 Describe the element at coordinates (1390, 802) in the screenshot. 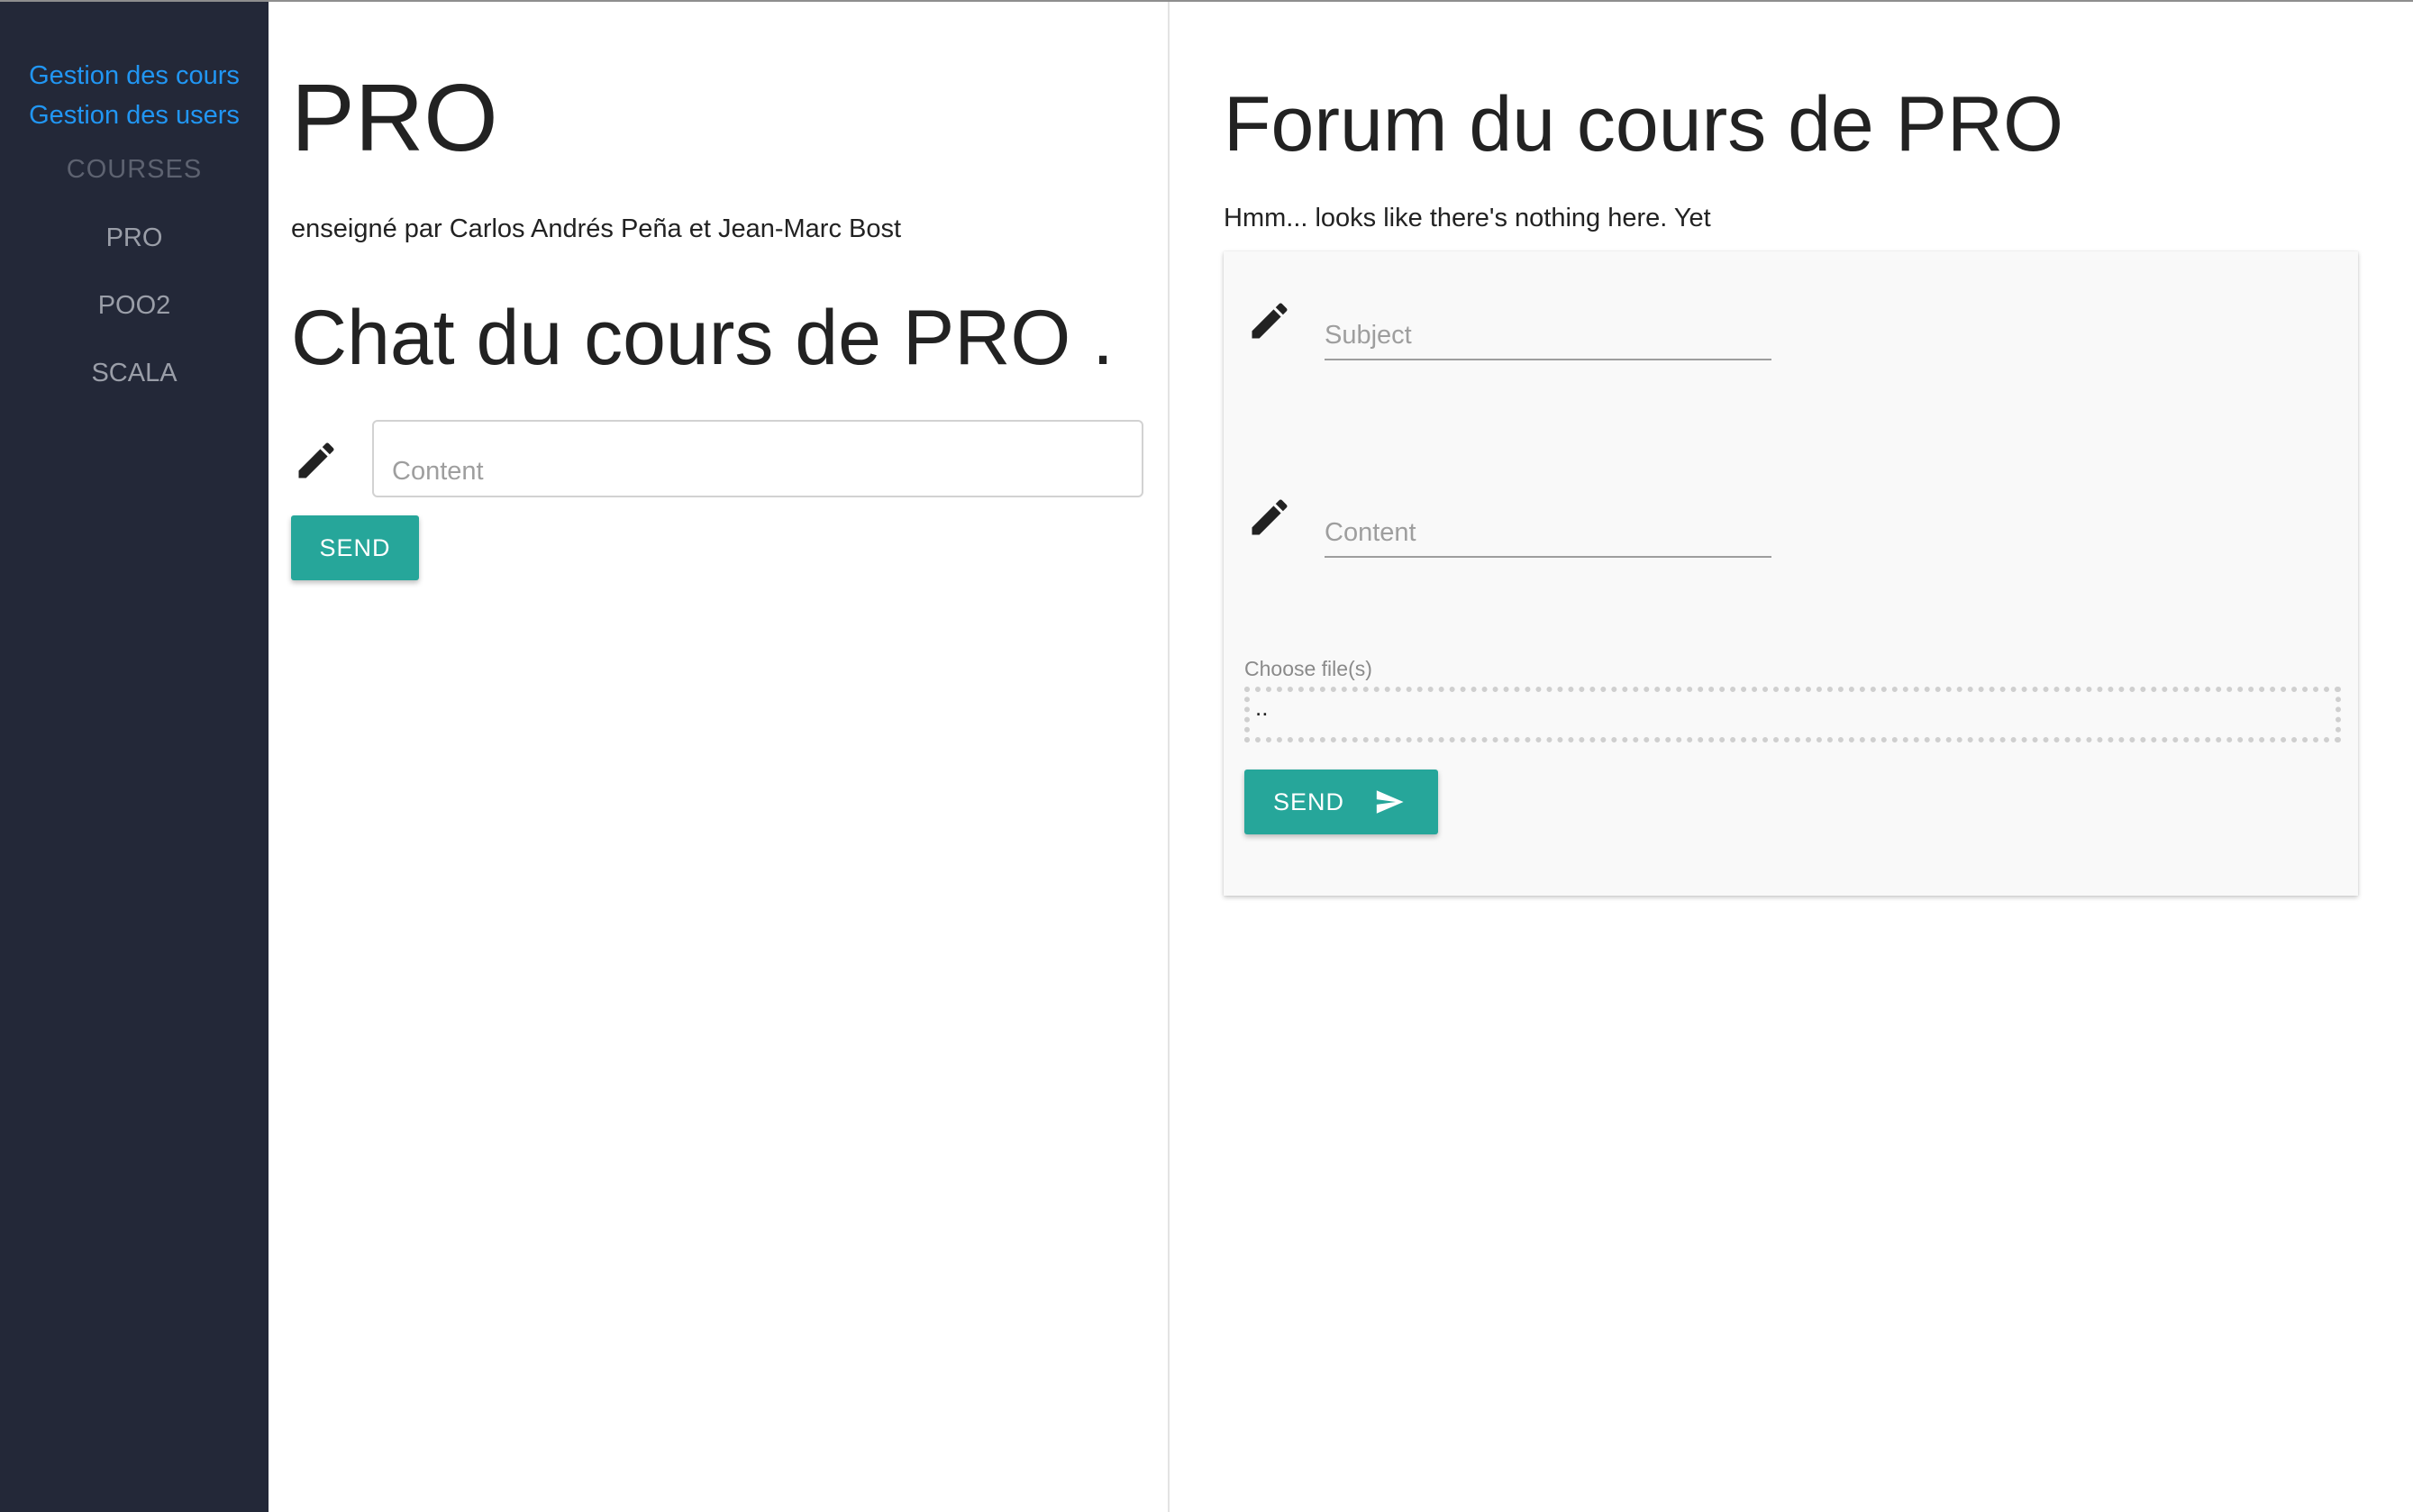

I see `send-arrow-icon` at that location.